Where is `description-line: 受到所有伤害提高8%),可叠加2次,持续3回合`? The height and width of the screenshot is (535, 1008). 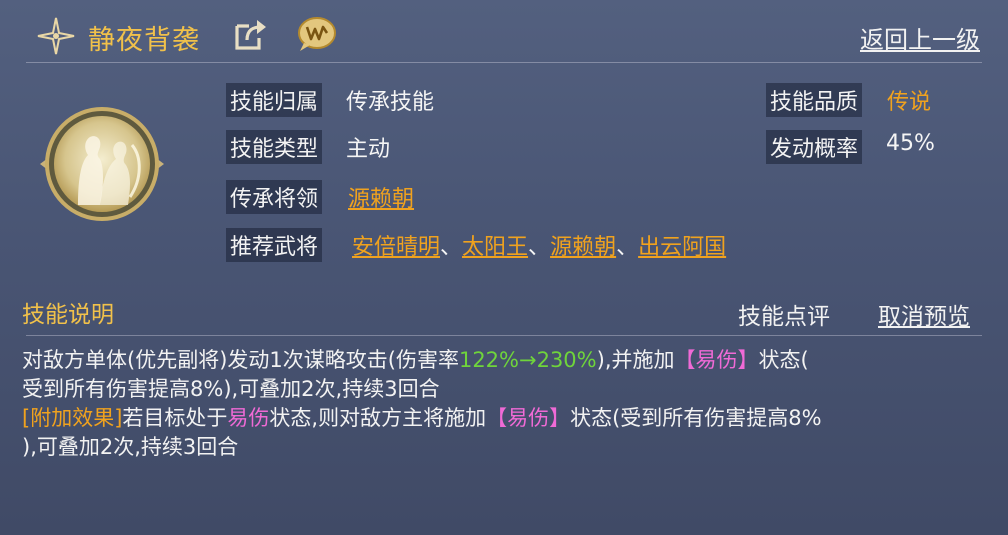 description-line: 受到所有伤害提高8%),可叠加2次,持续3回合 is located at coordinates (231, 389).